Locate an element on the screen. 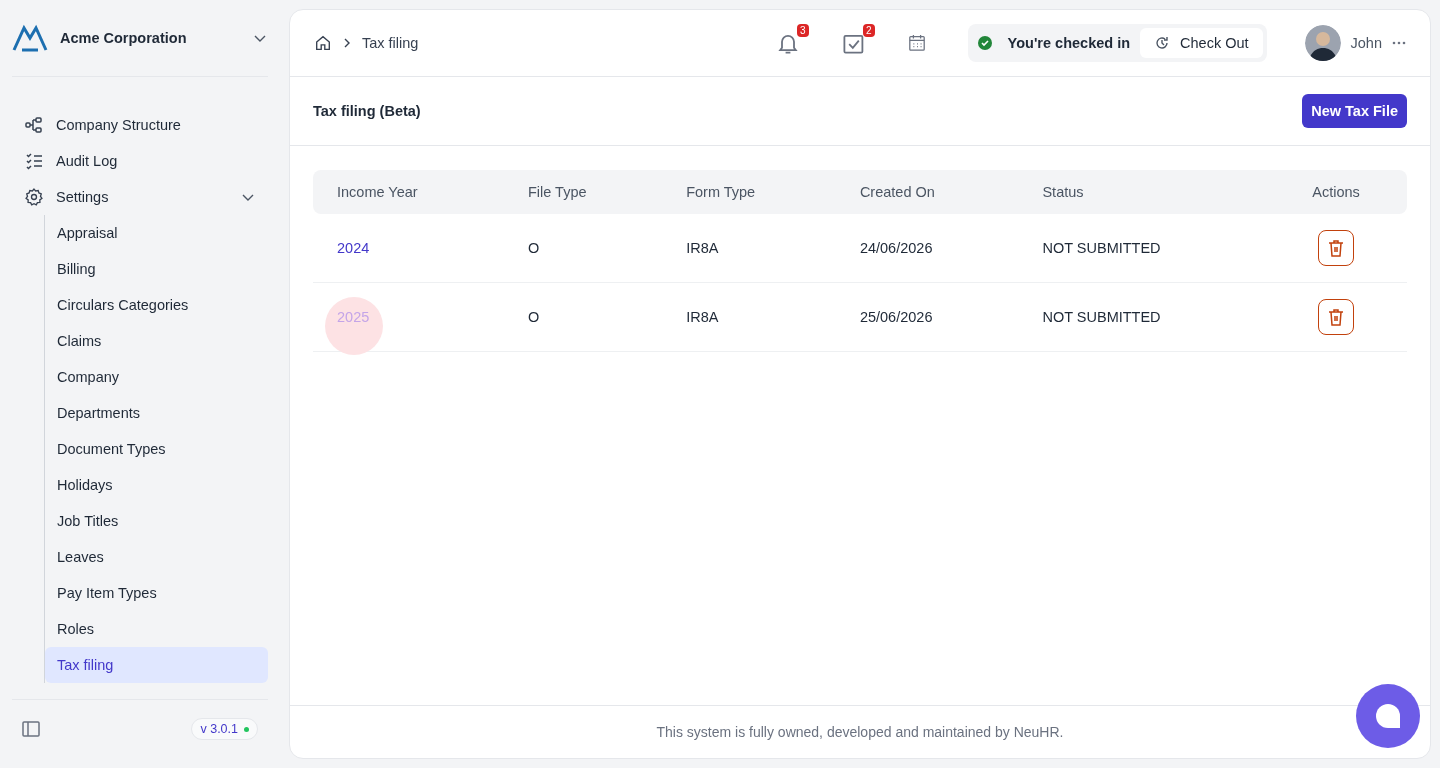  logo-icon is located at coordinates (30, 38).